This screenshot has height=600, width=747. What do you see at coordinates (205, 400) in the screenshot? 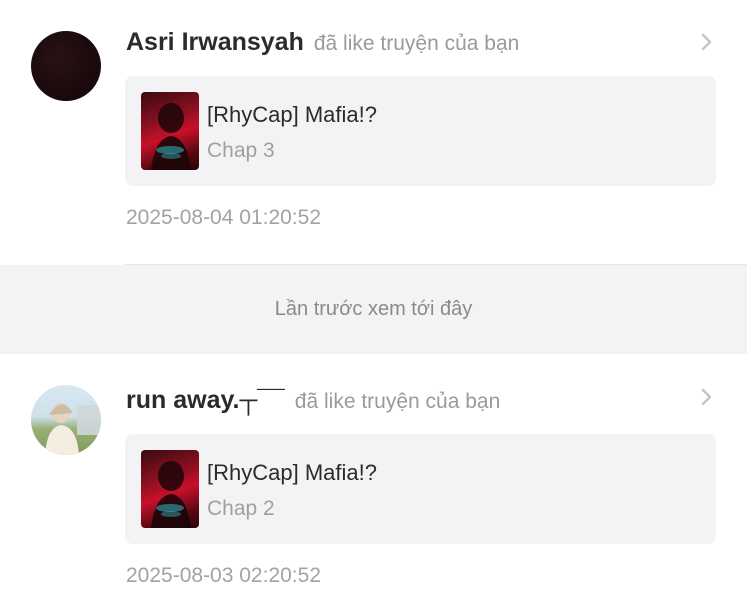
I see `username: run away.┬¯¯` at bounding box center [205, 400].